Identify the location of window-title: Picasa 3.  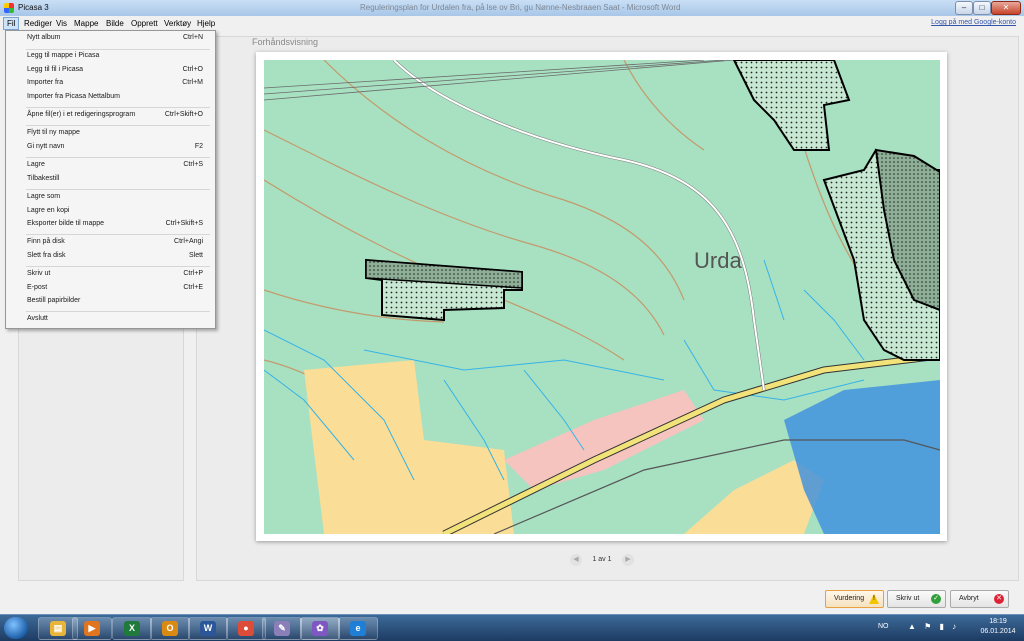
(33, 7).